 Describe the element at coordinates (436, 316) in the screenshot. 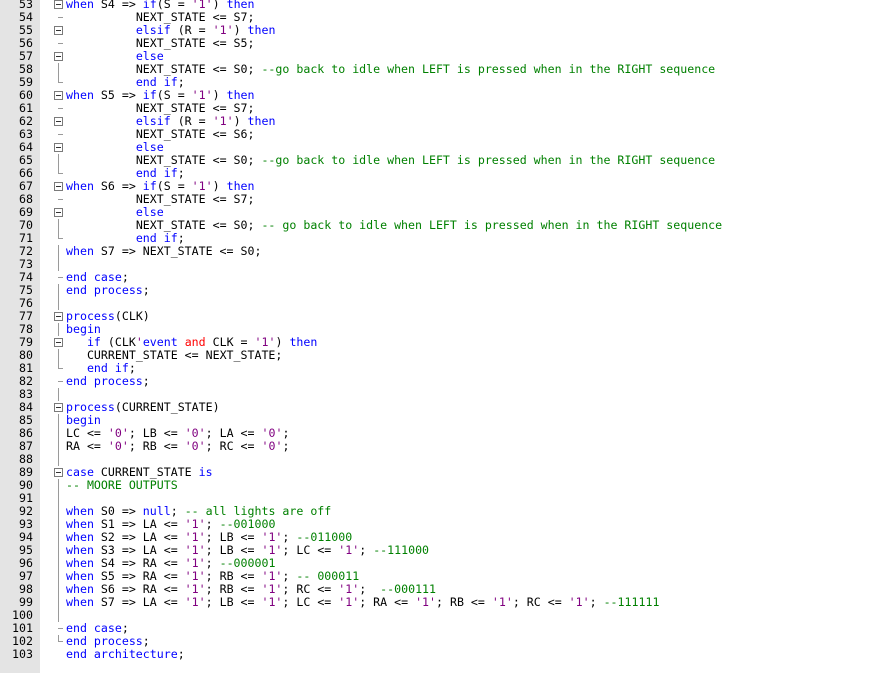

I see `code-line: 77 process(CLK)` at that location.